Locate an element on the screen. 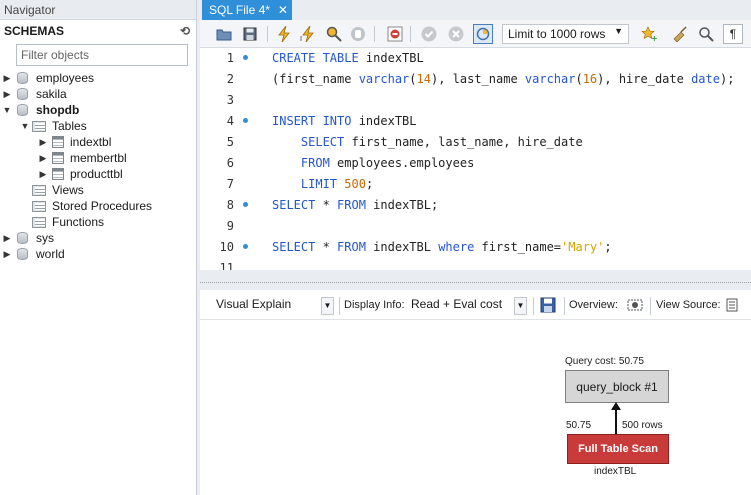 The image size is (751, 495). display-info-value: Read + Eval cost is located at coordinates (457, 304).